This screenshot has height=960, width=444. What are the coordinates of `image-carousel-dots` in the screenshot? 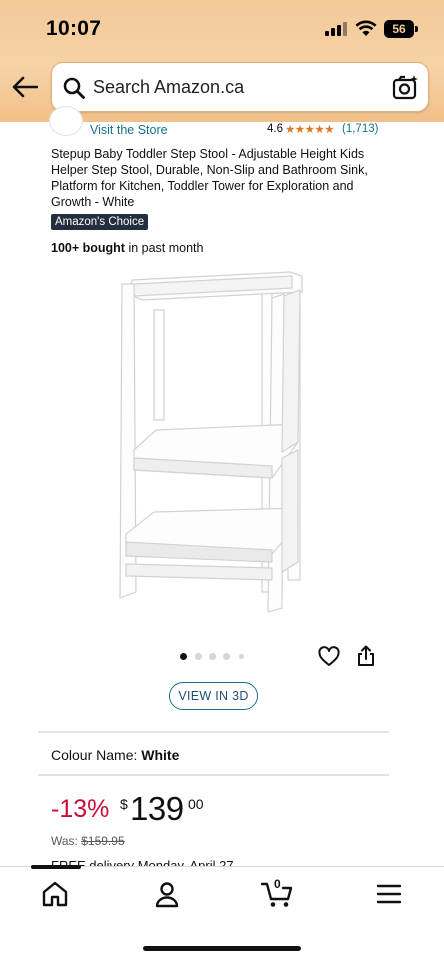 It's located at (215, 658).